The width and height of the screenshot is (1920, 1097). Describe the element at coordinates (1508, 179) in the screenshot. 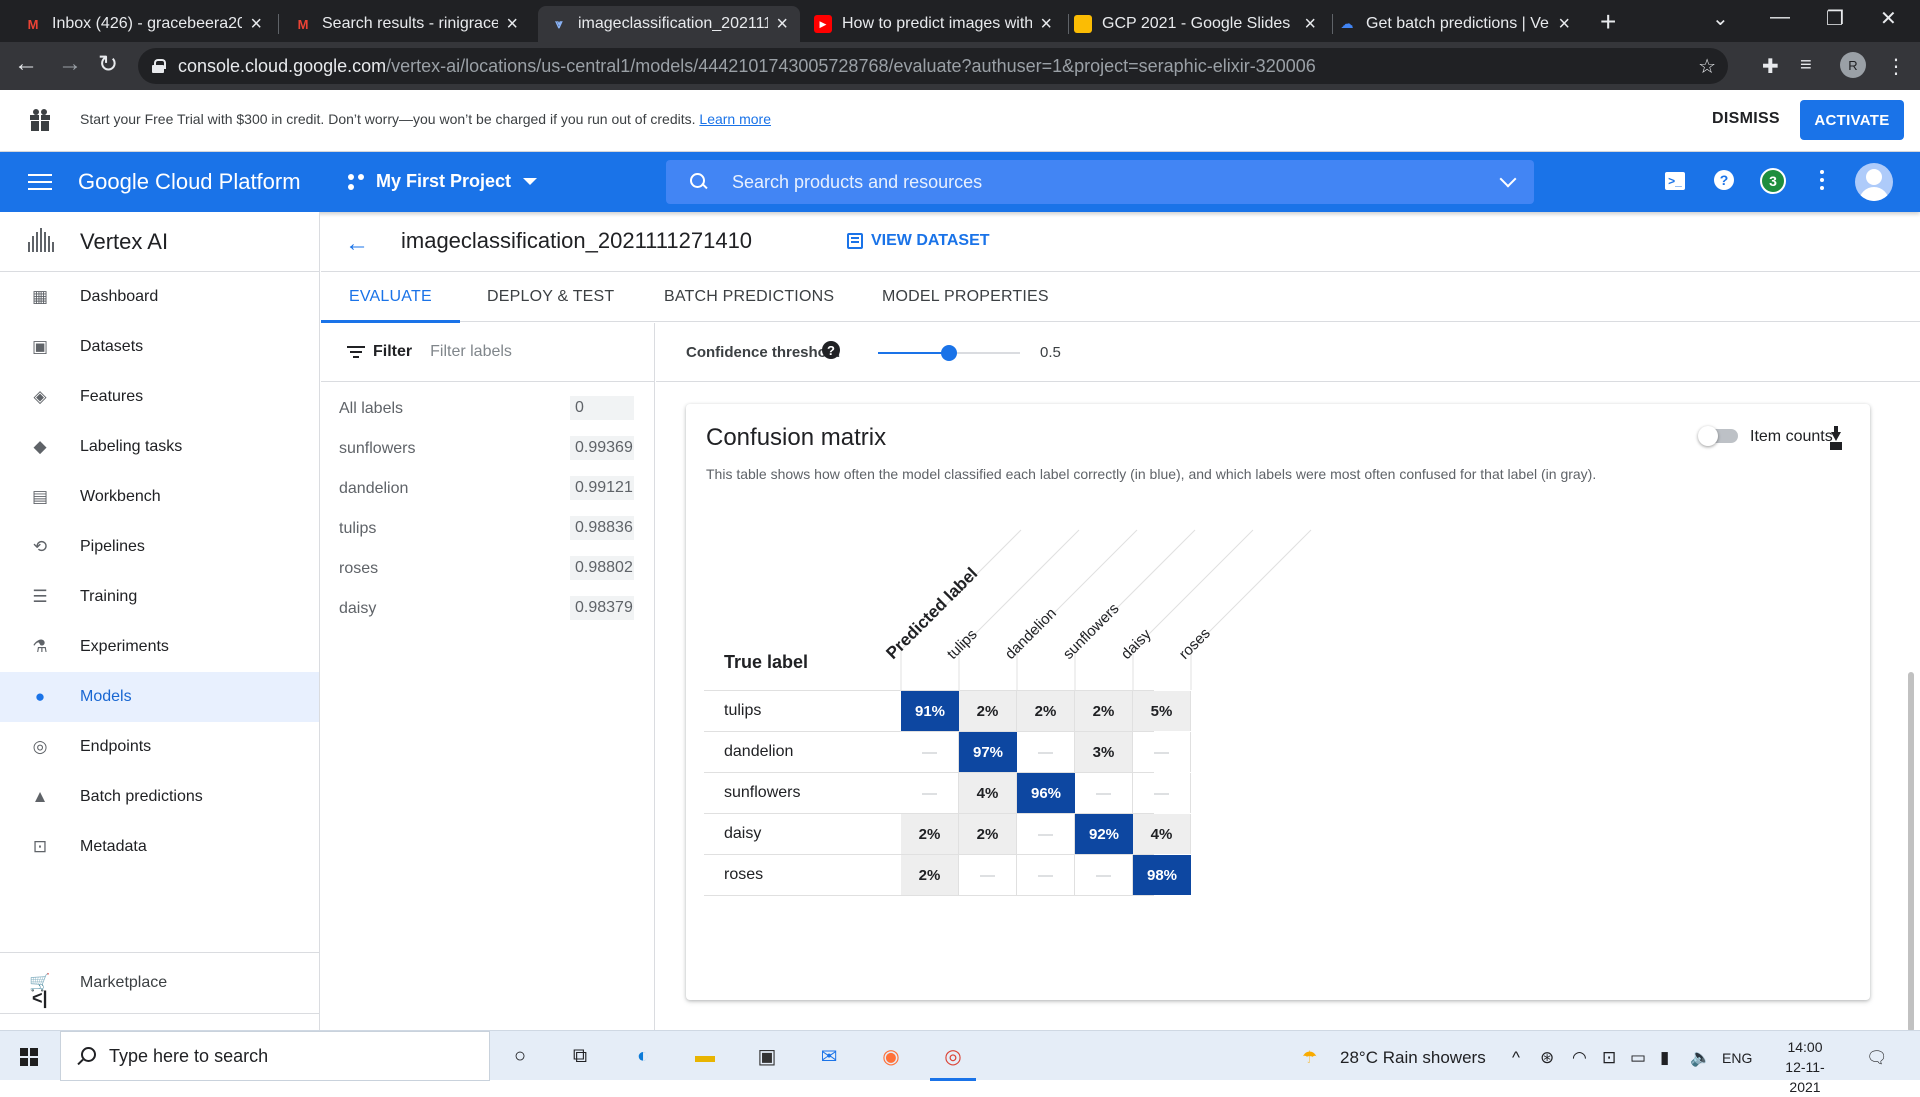

I see `chevron-down-icon` at that location.